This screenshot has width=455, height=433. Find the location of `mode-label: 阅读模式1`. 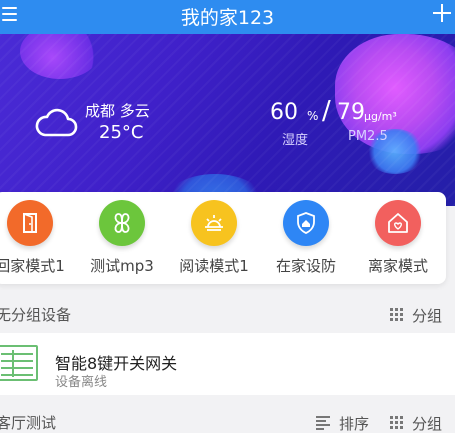

mode-label: 阅读模式1 is located at coordinates (214, 266).